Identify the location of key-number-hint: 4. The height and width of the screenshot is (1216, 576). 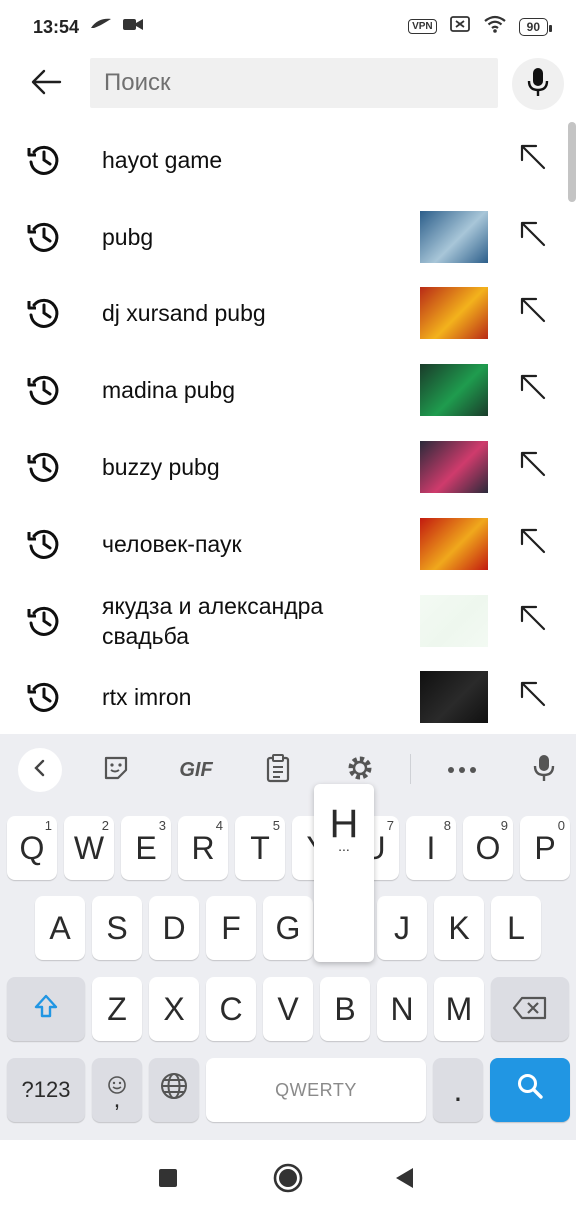
(219, 825).